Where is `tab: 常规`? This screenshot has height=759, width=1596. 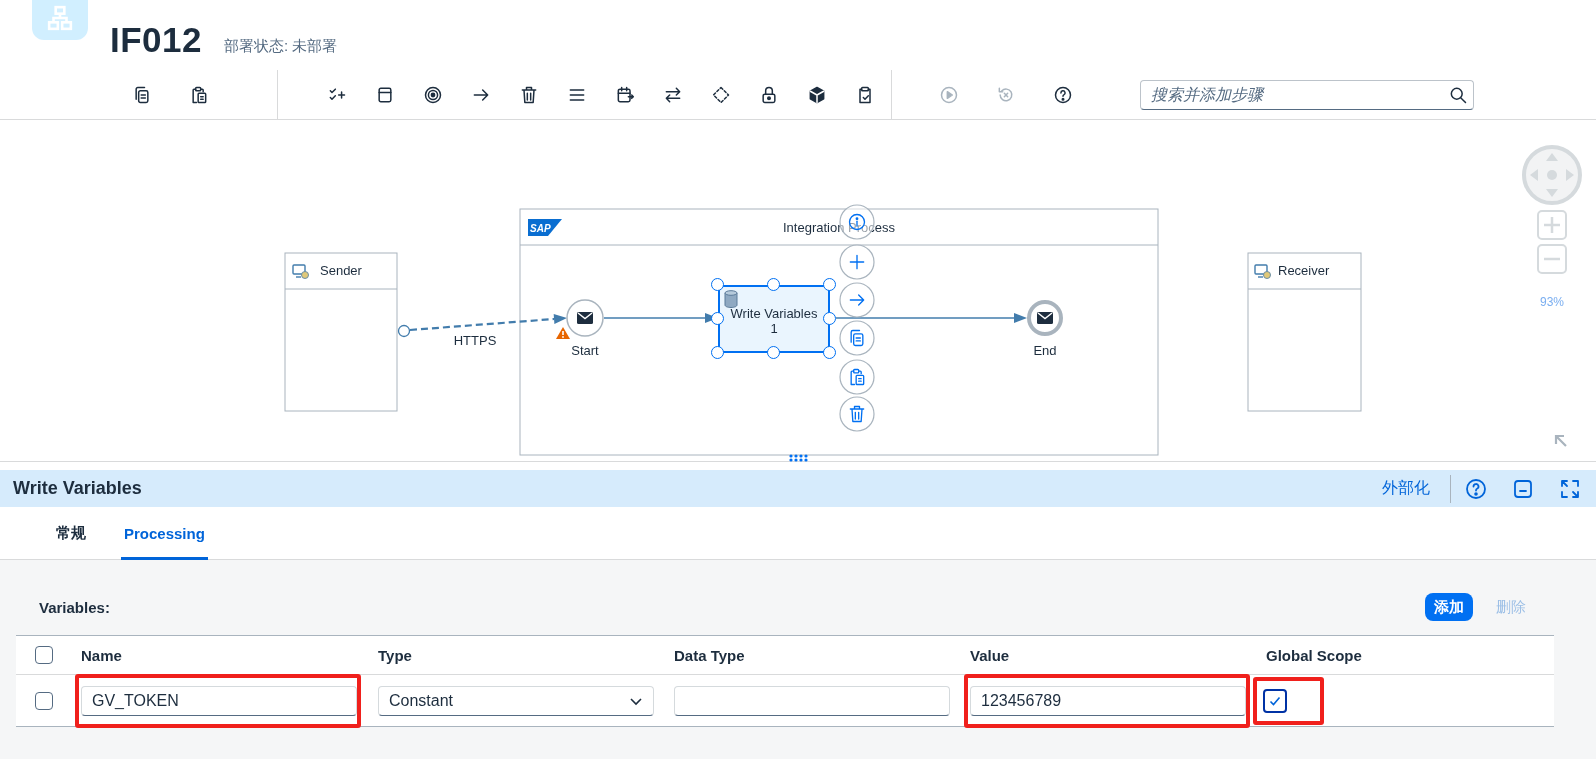 tab: 常规 is located at coordinates (71, 533).